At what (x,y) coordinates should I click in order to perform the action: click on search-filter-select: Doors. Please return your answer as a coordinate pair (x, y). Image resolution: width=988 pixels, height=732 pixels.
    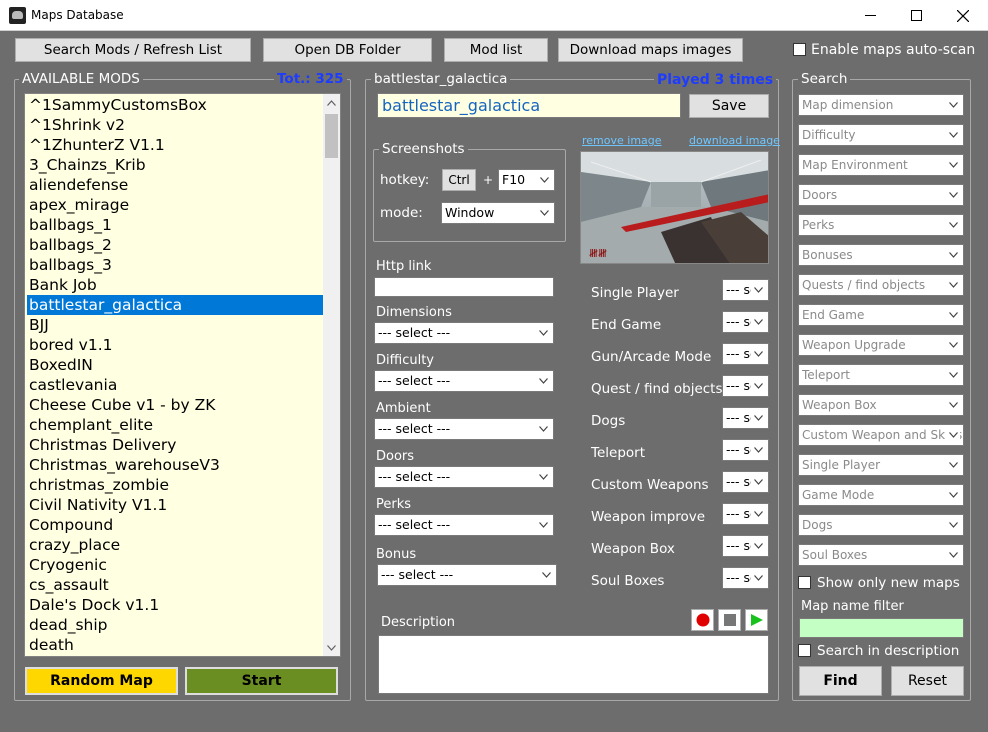
    Looking at the image, I should click on (881, 195).